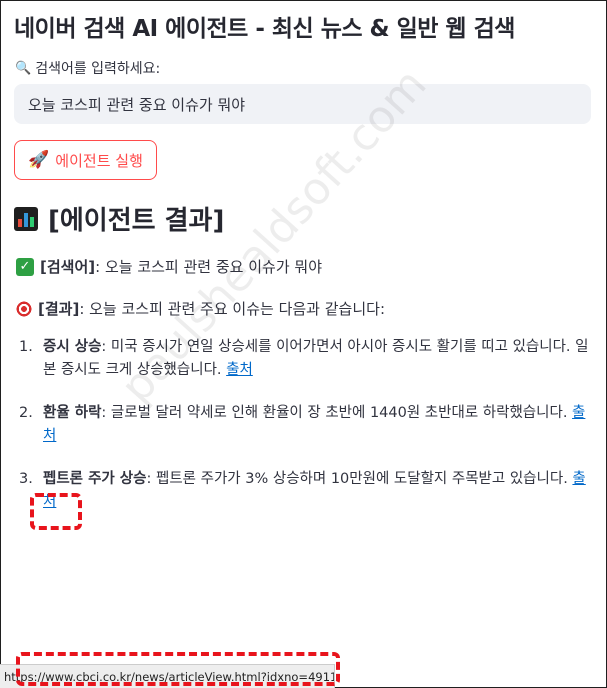 The height and width of the screenshot is (688, 607). What do you see at coordinates (99, 160) in the screenshot?
I see `run-agent-button-label: 에이전트 실행` at bounding box center [99, 160].